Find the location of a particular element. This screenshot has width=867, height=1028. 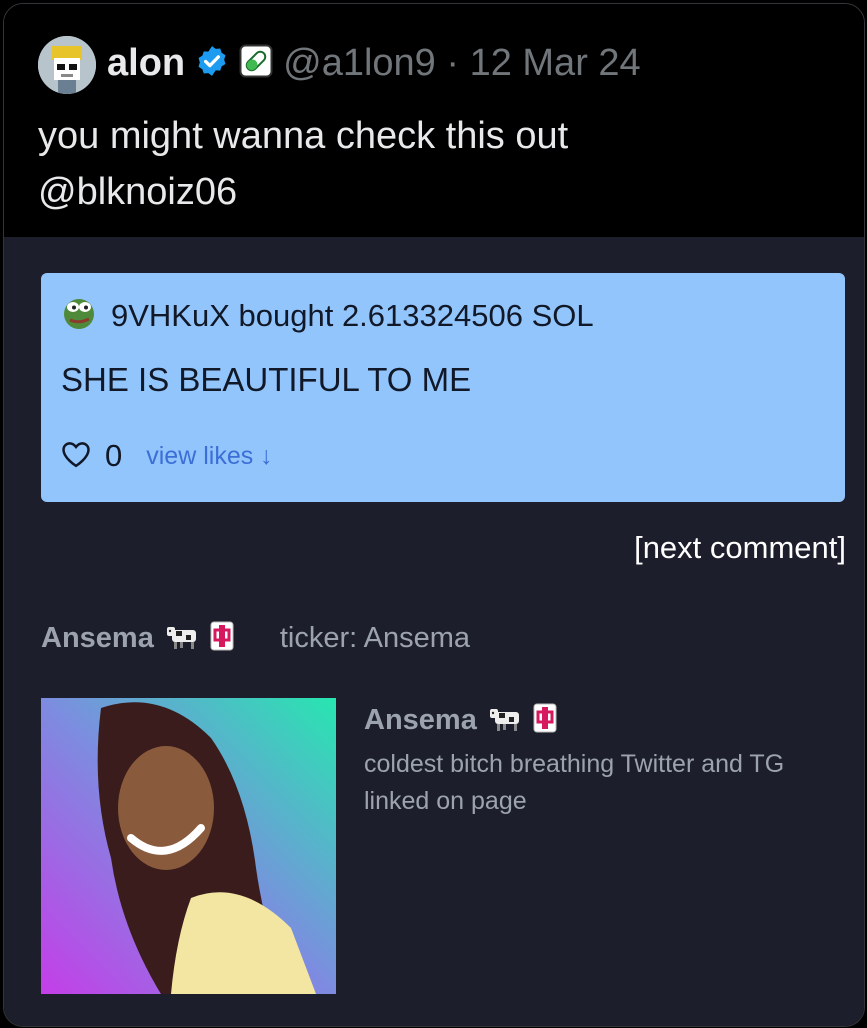

profile-name-row: Ansema is located at coordinates (604, 720).